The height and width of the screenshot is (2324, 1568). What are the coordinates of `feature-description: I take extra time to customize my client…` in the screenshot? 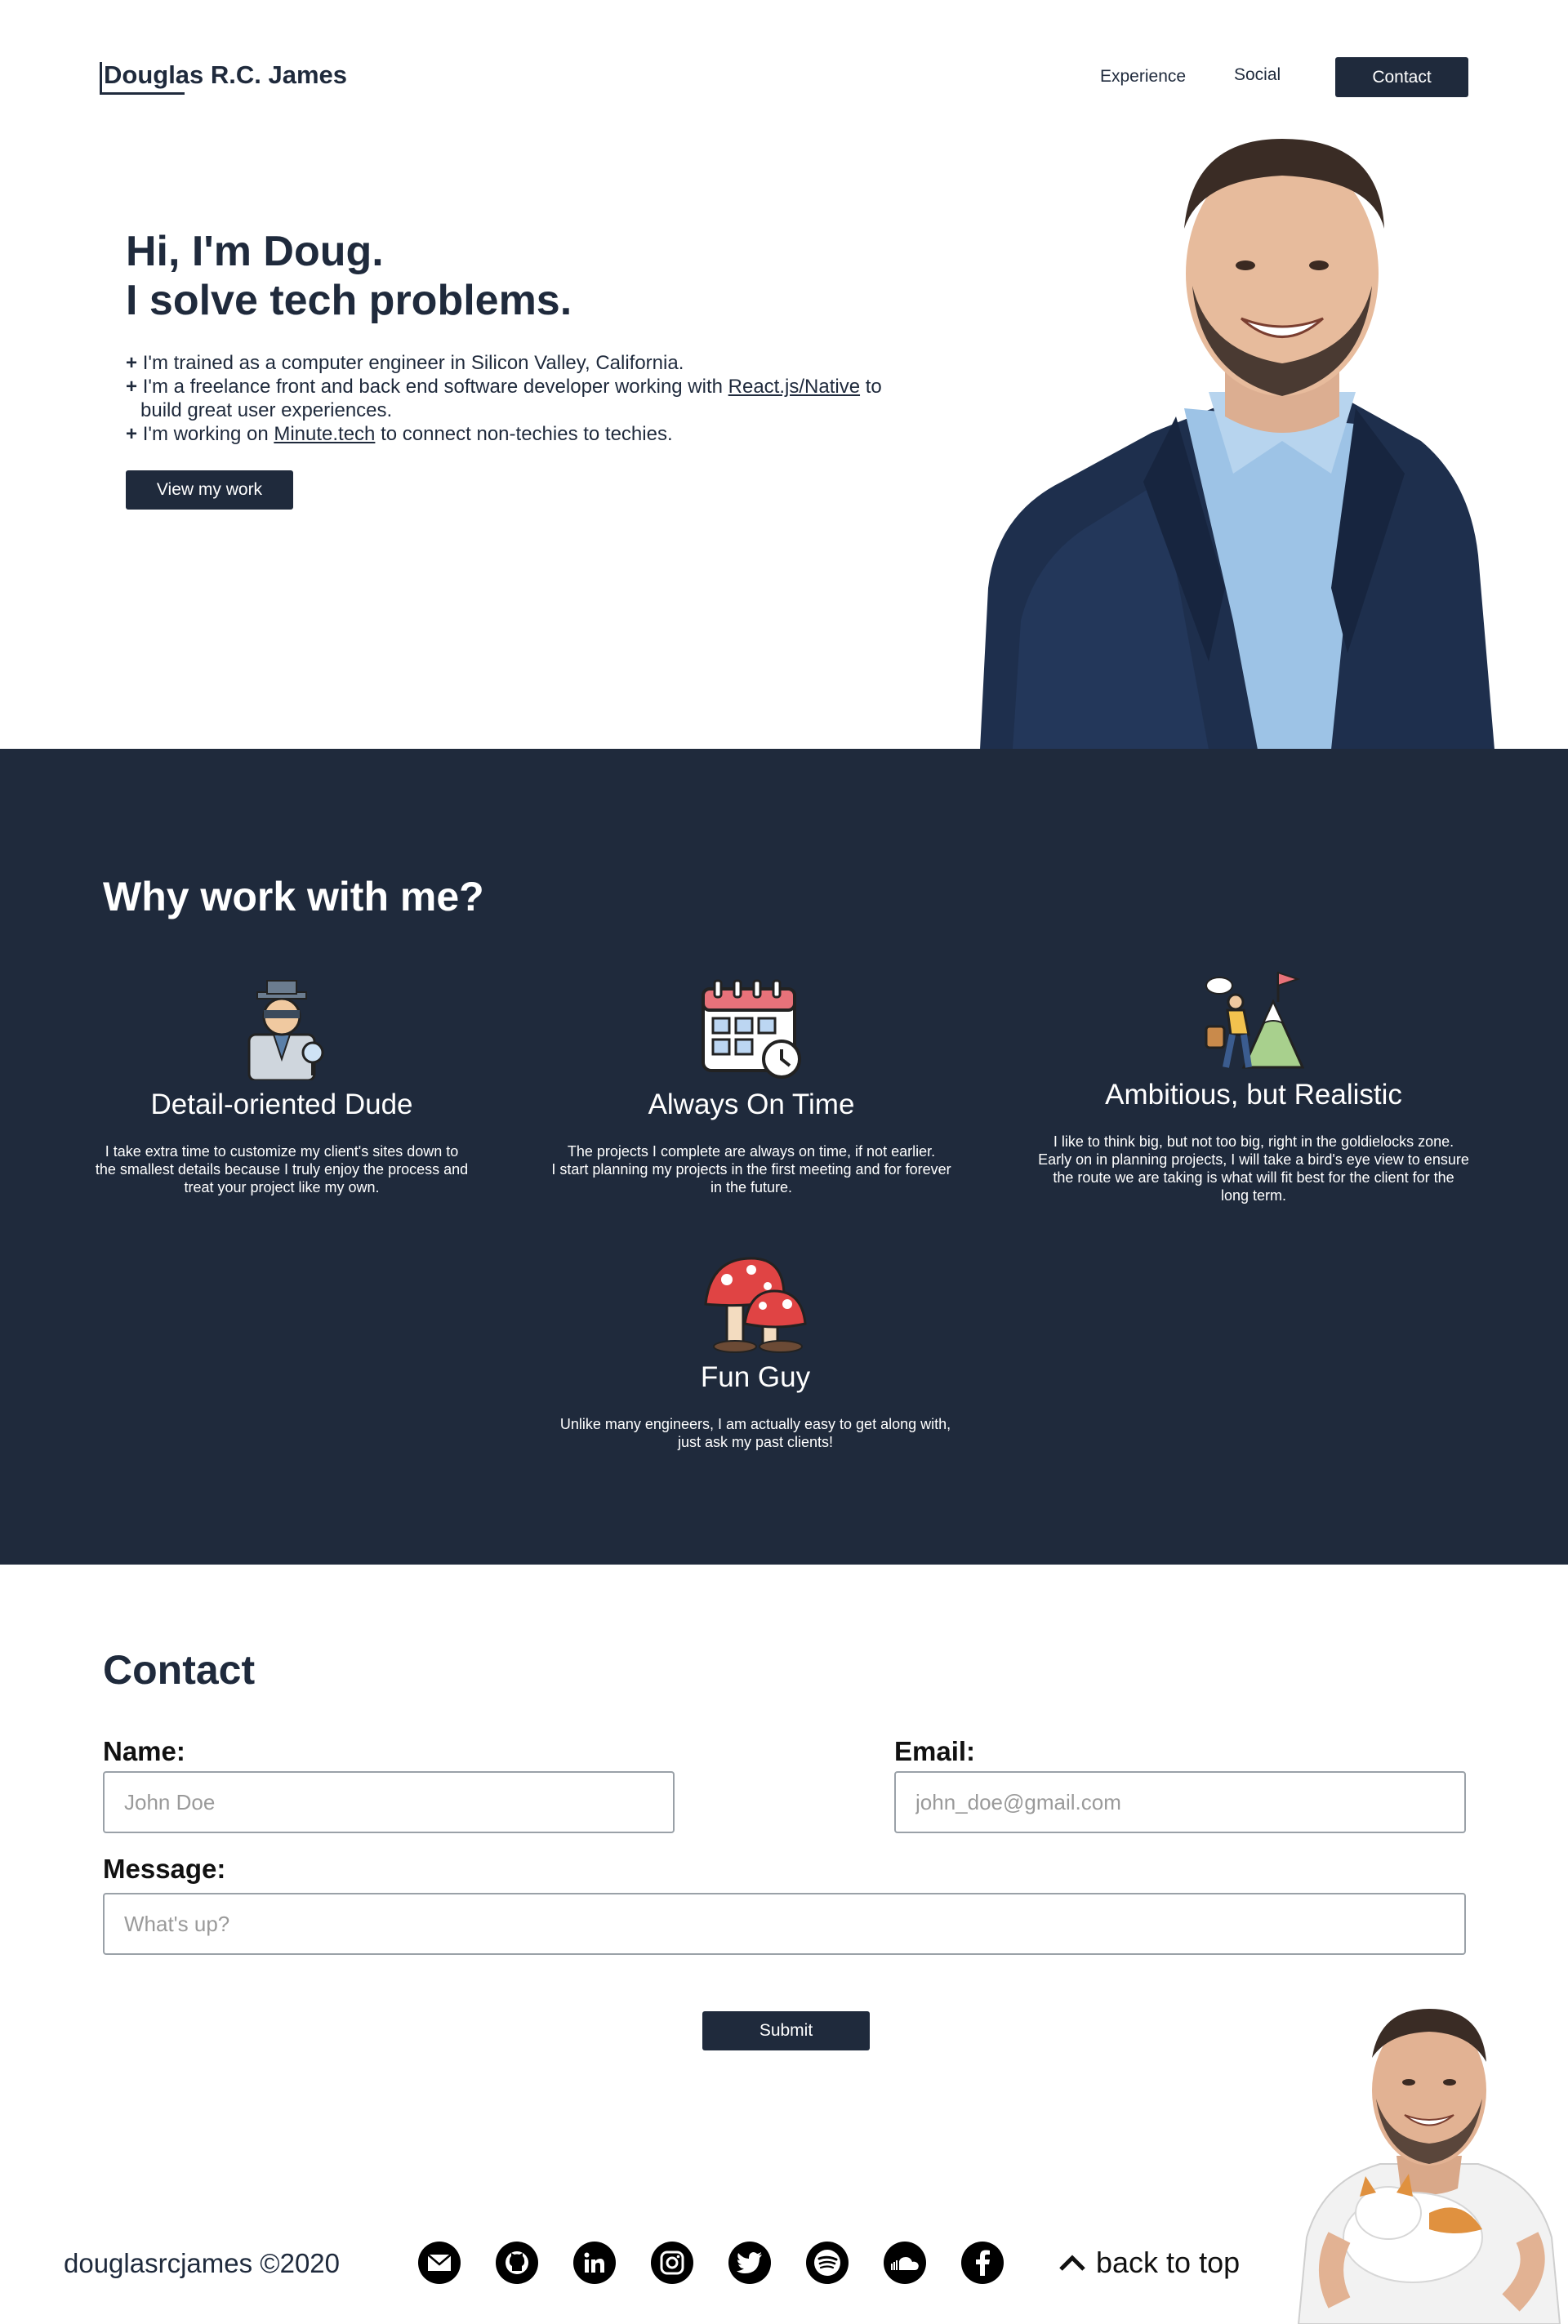 It's located at (282, 1169).